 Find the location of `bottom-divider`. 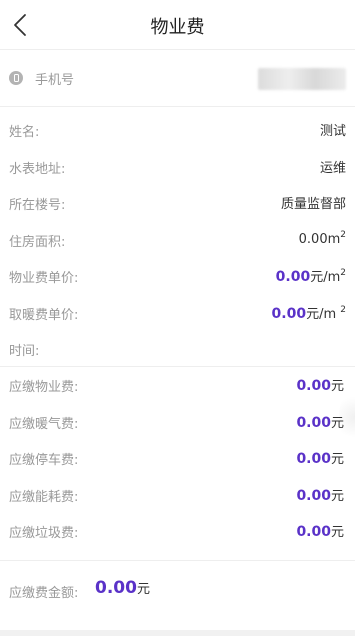

bottom-divider is located at coordinates (177, 633).